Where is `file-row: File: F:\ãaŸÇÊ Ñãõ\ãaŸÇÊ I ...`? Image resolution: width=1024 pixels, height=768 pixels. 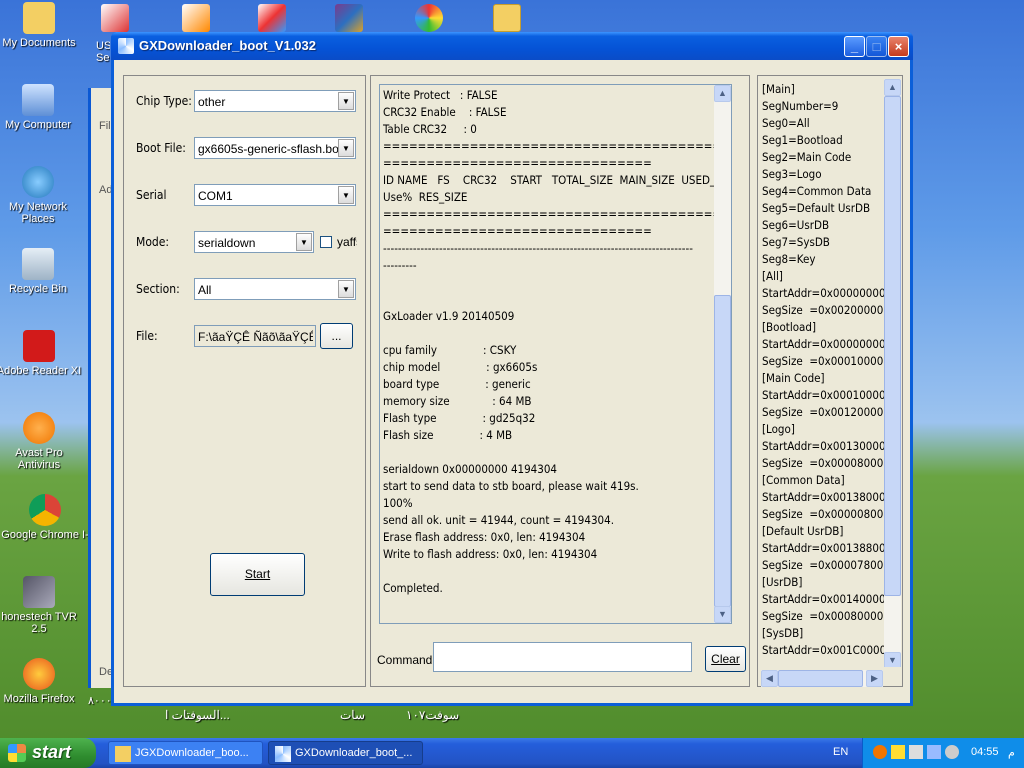
file-row: File: F:\ãaŸÇÊ Ñãõ\ãaŸÇÊ I ... is located at coordinates (251, 336).